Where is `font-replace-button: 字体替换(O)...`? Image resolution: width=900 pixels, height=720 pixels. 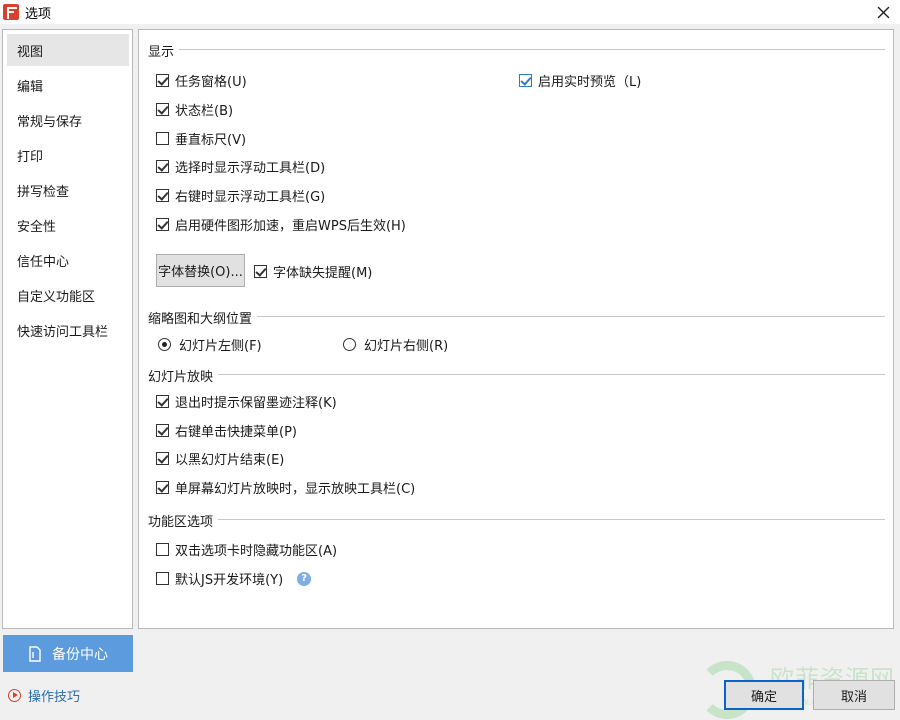 font-replace-button: 字体替换(O)... is located at coordinates (200, 270).